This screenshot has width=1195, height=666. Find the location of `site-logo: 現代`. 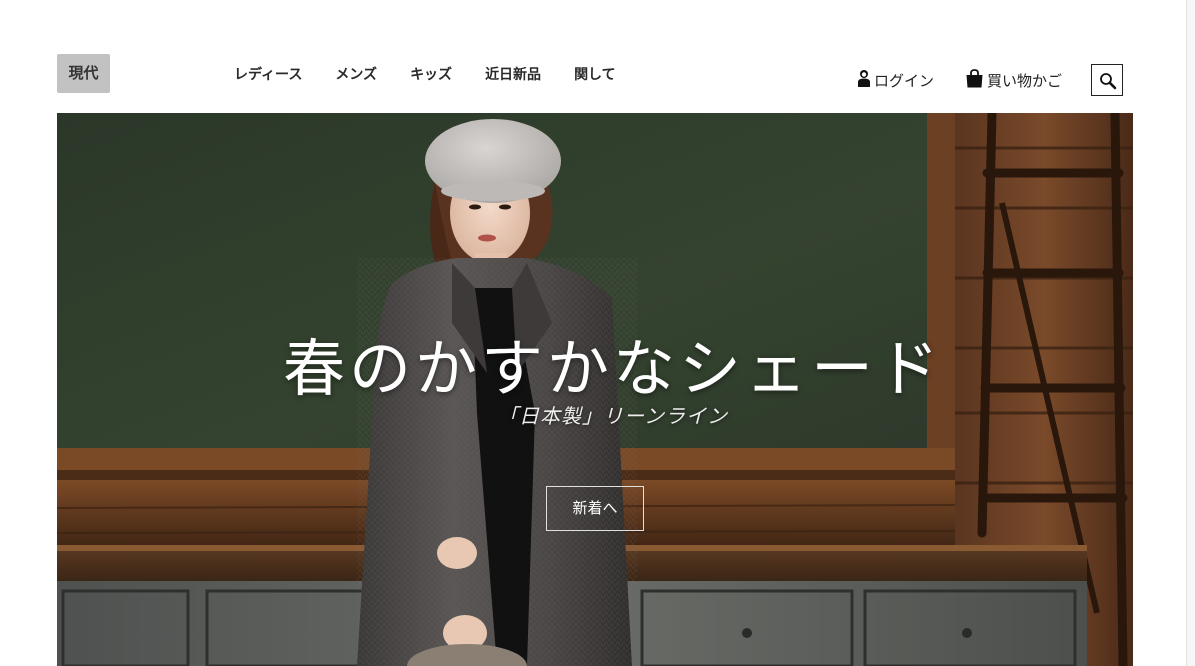

site-logo: 現代 is located at coordinates (83, 73).